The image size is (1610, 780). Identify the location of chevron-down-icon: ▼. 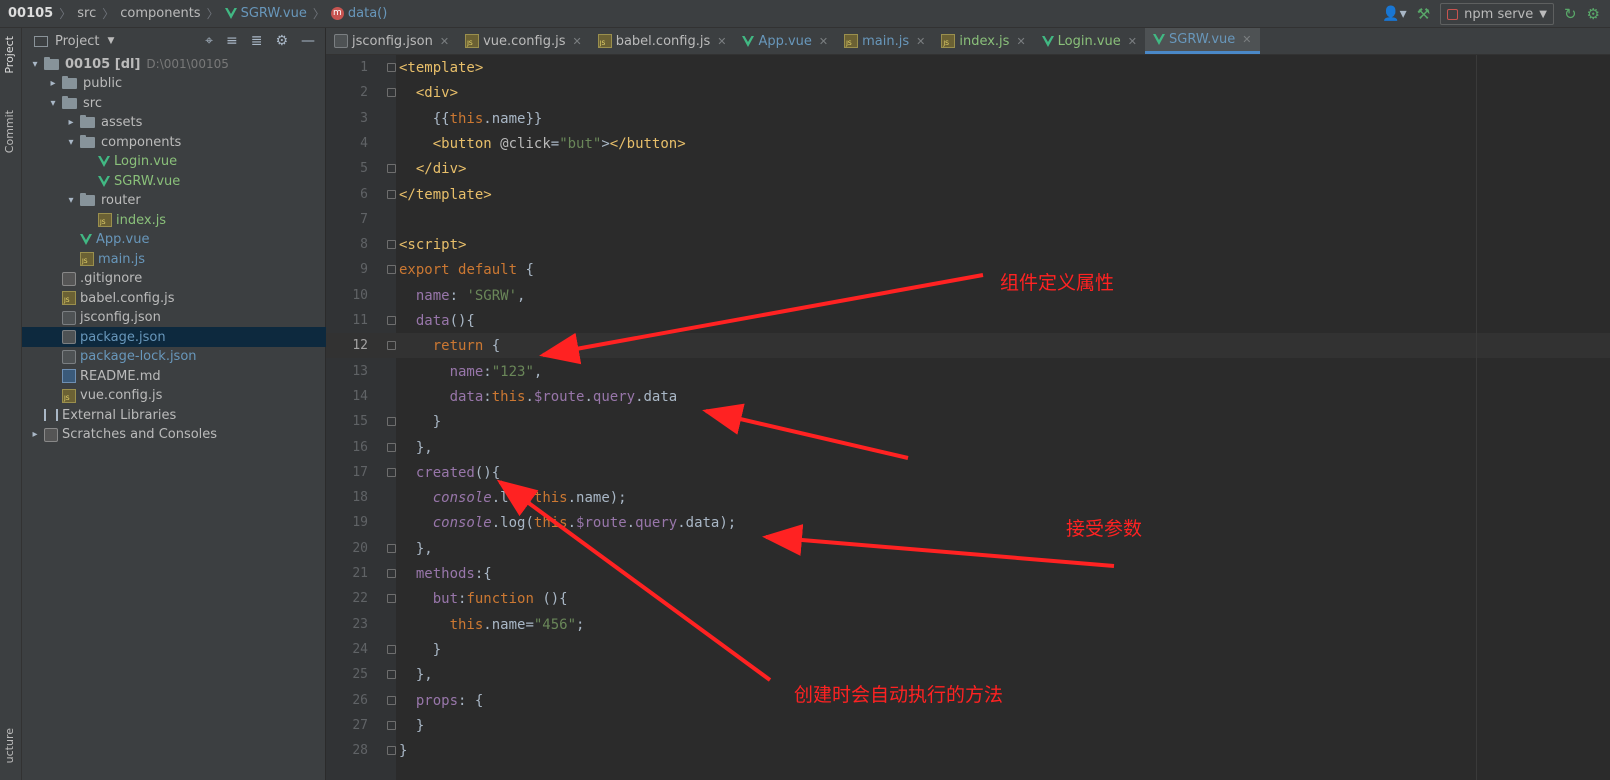
(110, 41).